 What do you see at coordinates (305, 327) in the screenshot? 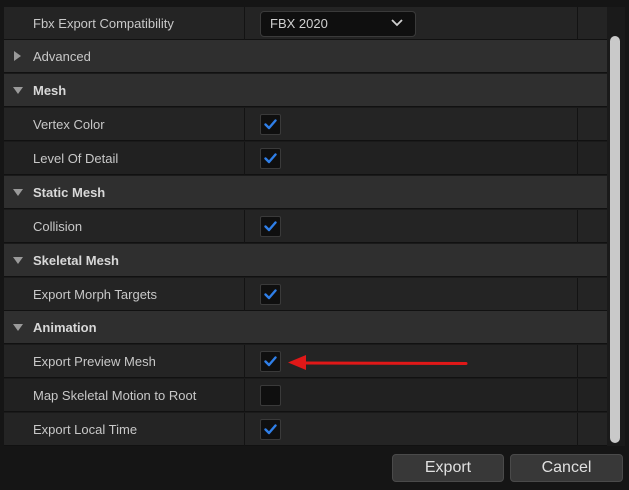
I see `category-animation: Animation` at bounding box center [305, 327].